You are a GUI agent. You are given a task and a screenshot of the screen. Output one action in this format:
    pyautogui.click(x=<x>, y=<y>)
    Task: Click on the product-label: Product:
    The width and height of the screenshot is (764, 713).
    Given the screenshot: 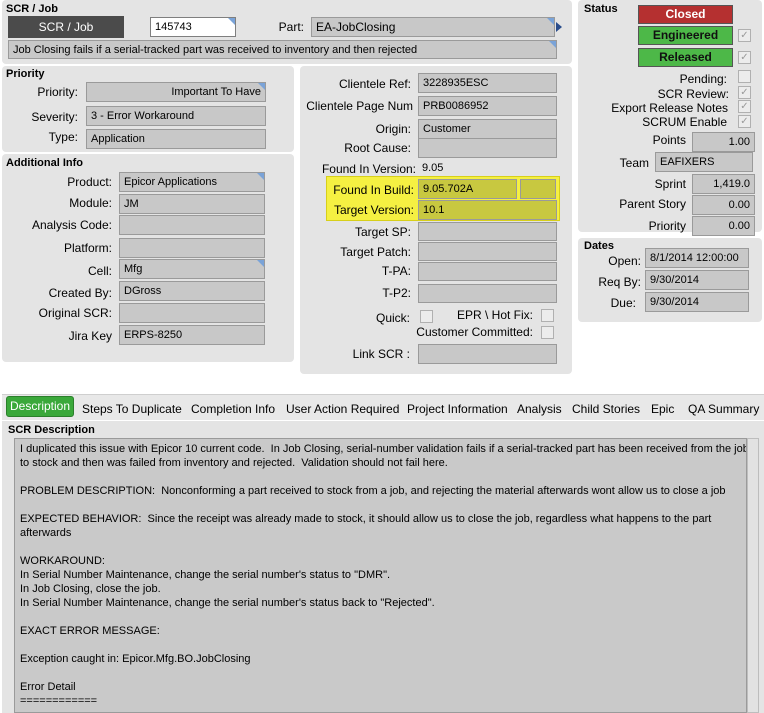 What is the action you would take?
    pyautogui.click(x=89, y=182)
    